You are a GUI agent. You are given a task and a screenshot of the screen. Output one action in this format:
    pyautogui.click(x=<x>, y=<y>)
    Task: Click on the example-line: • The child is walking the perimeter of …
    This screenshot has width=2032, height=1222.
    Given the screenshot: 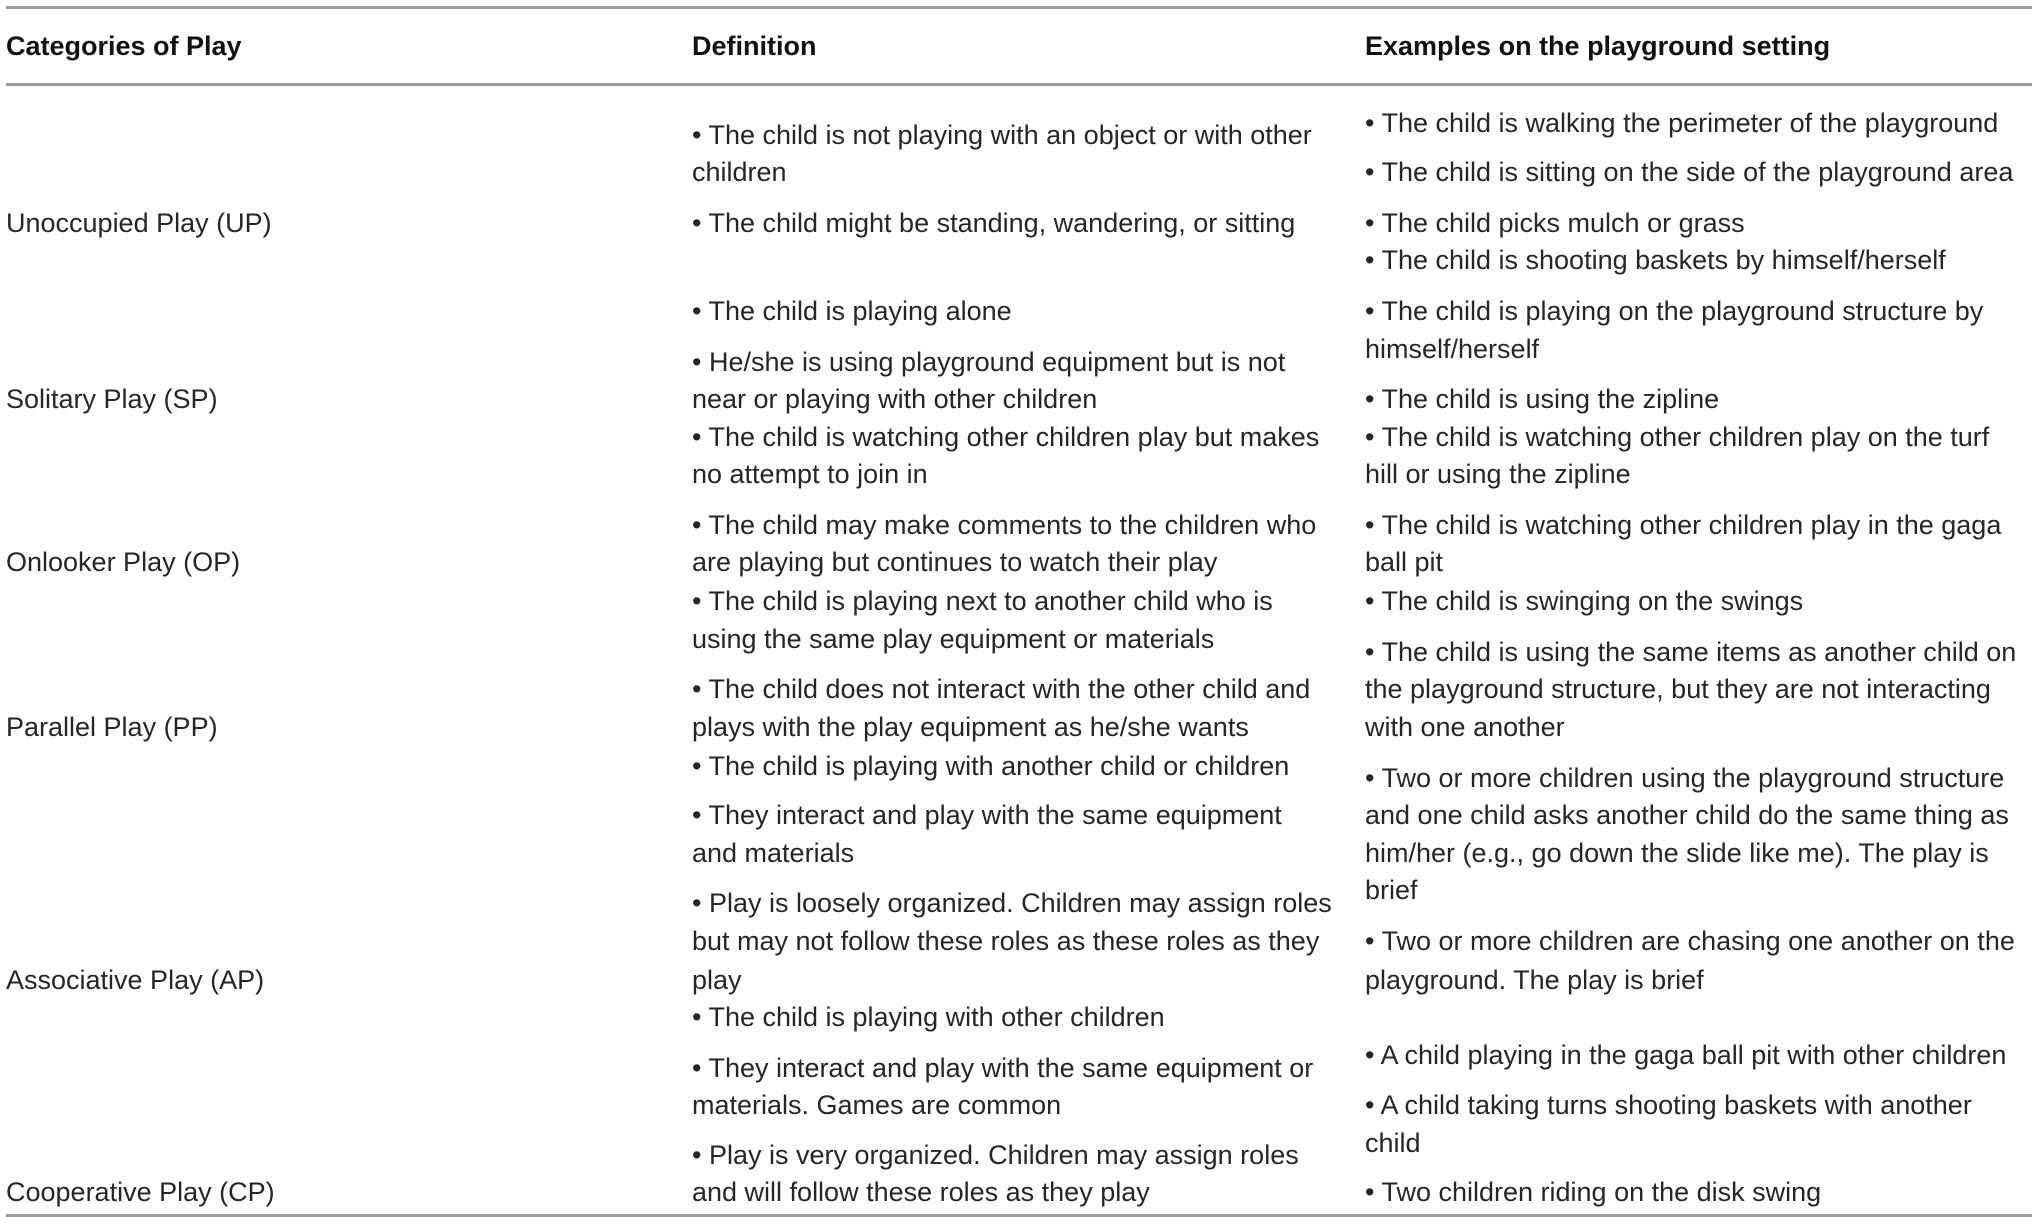 What is the action you would take?
    pyautogui.click(x=1682, y=123)
    